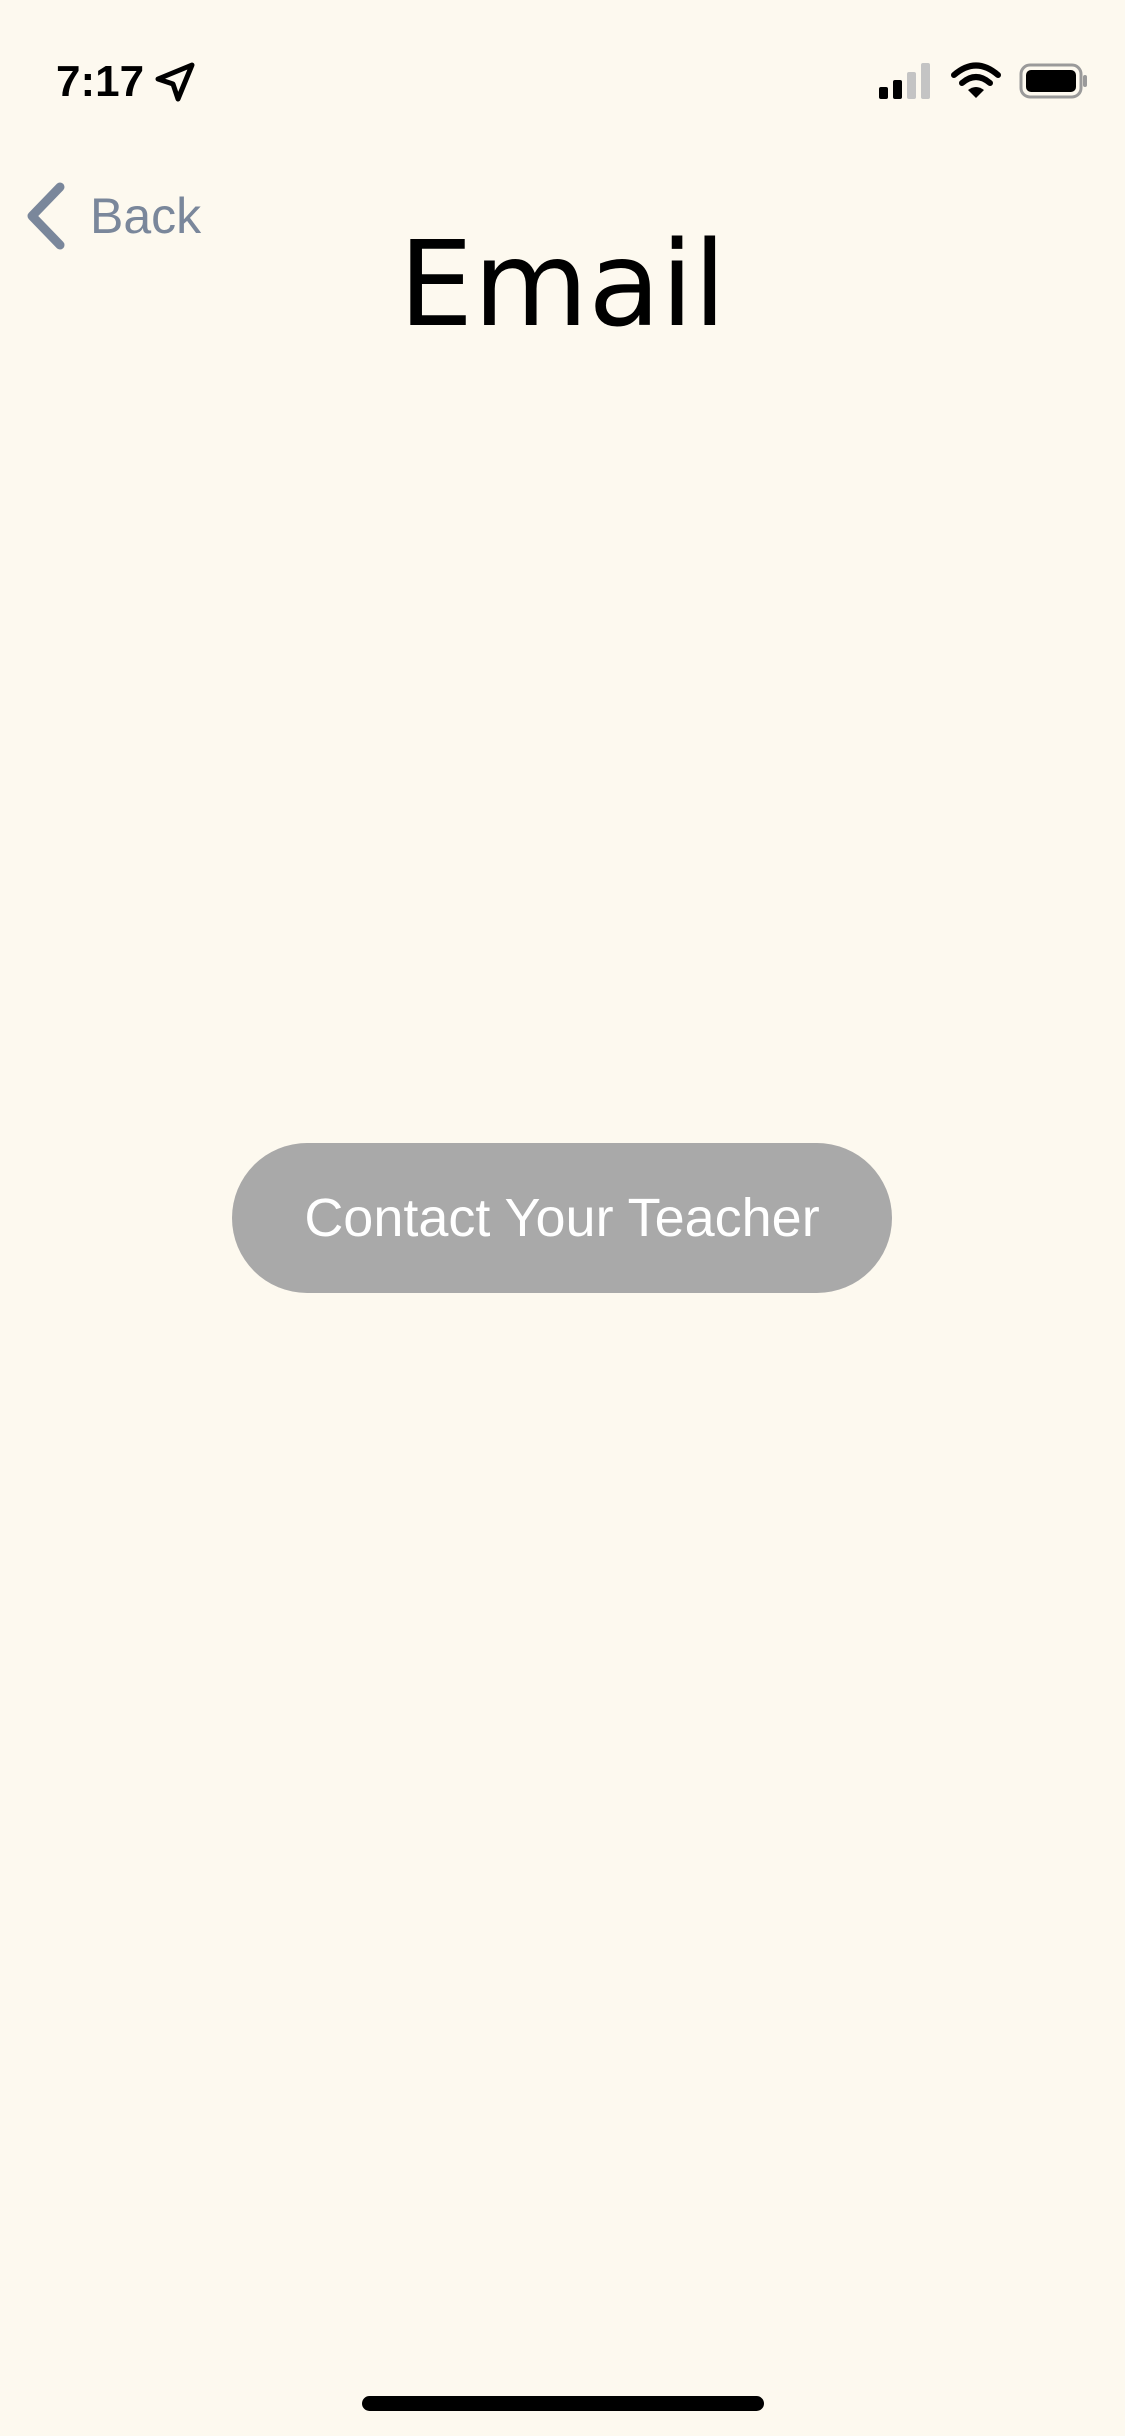 This screenshot has height=2436, width=1125. I want to click on status-icons, so click(984, 81).